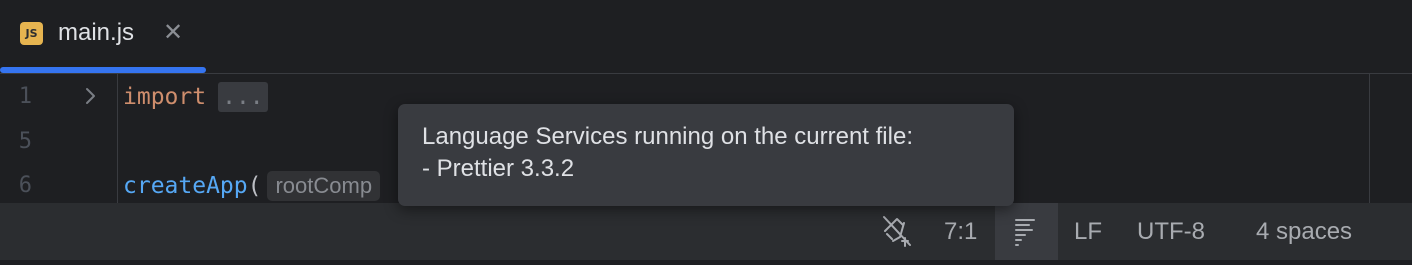 This screenshot has height=265, width=1412. What do you see at coordinates (91, 96) in the screenshot?
I see `chevron-right-icon` at bounding box center [91, 96].